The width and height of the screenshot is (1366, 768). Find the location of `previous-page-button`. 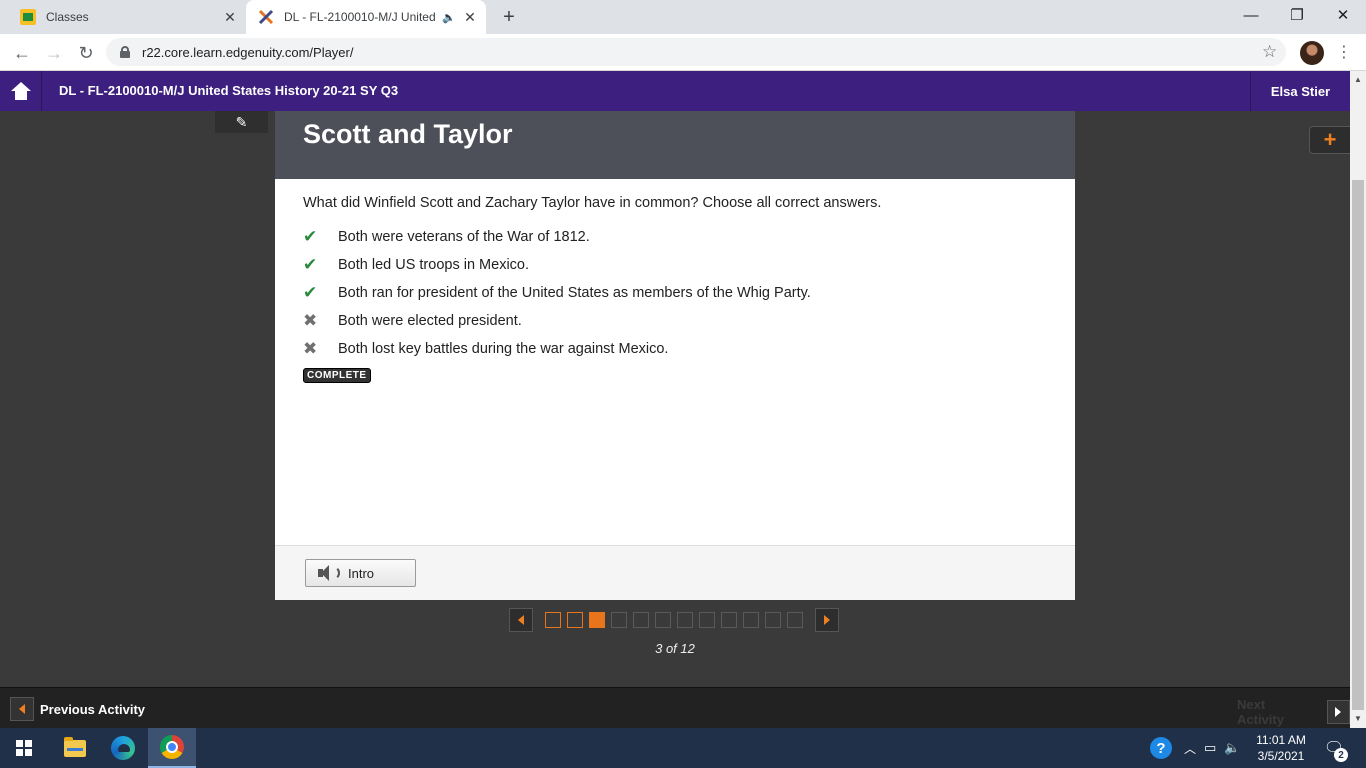

previous-page-button is located at coordinates (521, 620).